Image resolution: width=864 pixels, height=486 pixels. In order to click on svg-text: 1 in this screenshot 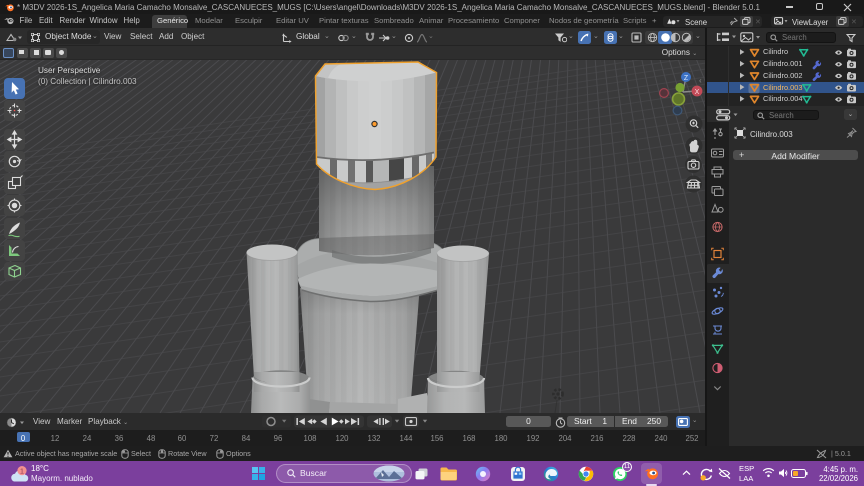, I will do `click(22, 470)`.